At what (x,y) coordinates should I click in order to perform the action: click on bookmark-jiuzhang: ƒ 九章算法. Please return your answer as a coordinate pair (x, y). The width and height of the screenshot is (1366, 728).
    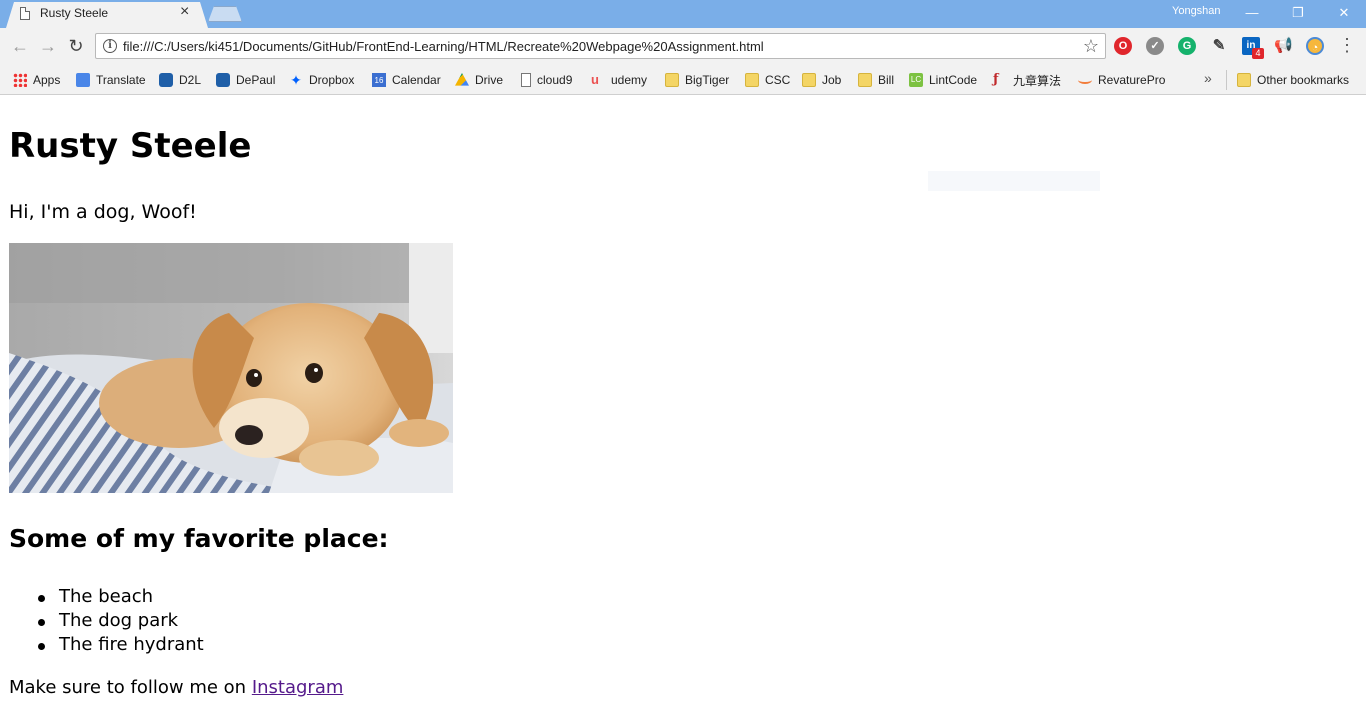
    Looking at the image, I should click on (1027, 80).